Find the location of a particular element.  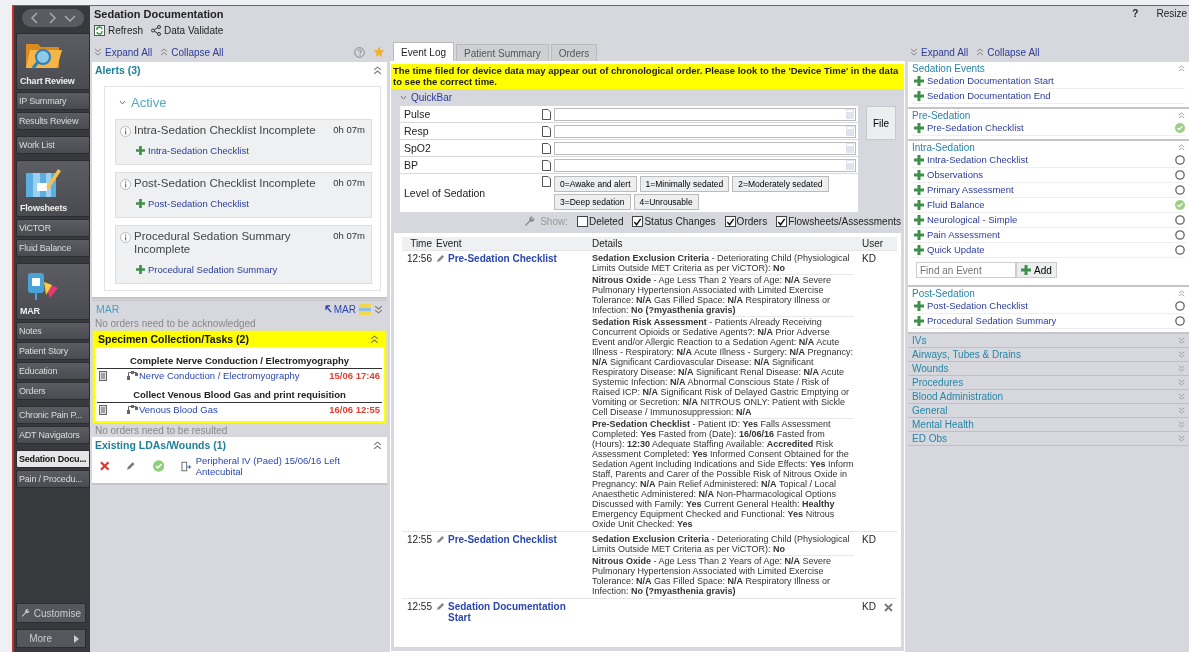

file-button: File is located at coordinates (881, 123).